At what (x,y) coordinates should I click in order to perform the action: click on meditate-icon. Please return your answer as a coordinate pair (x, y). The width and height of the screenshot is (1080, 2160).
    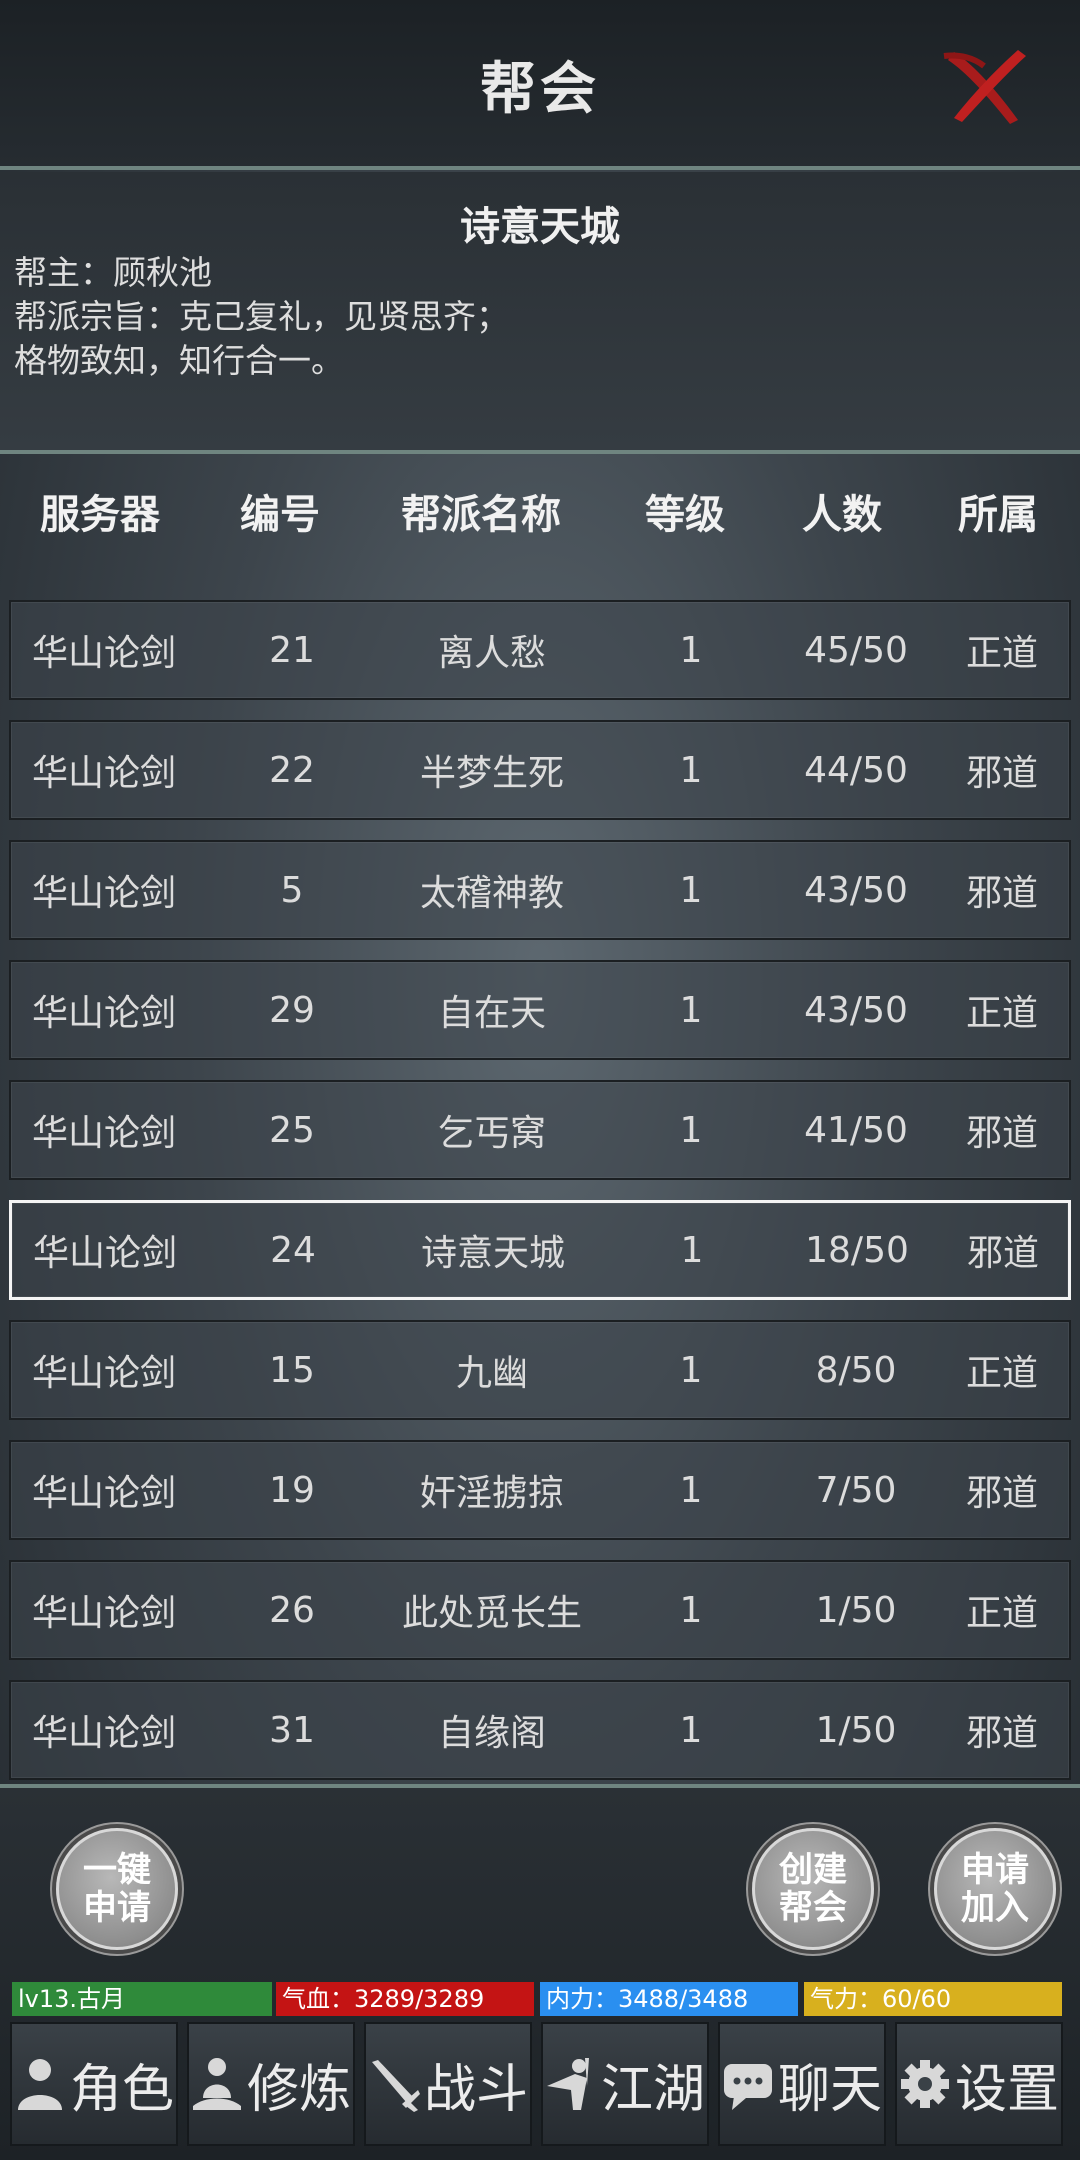
    Looking at the image, I should click on (216, 2084).